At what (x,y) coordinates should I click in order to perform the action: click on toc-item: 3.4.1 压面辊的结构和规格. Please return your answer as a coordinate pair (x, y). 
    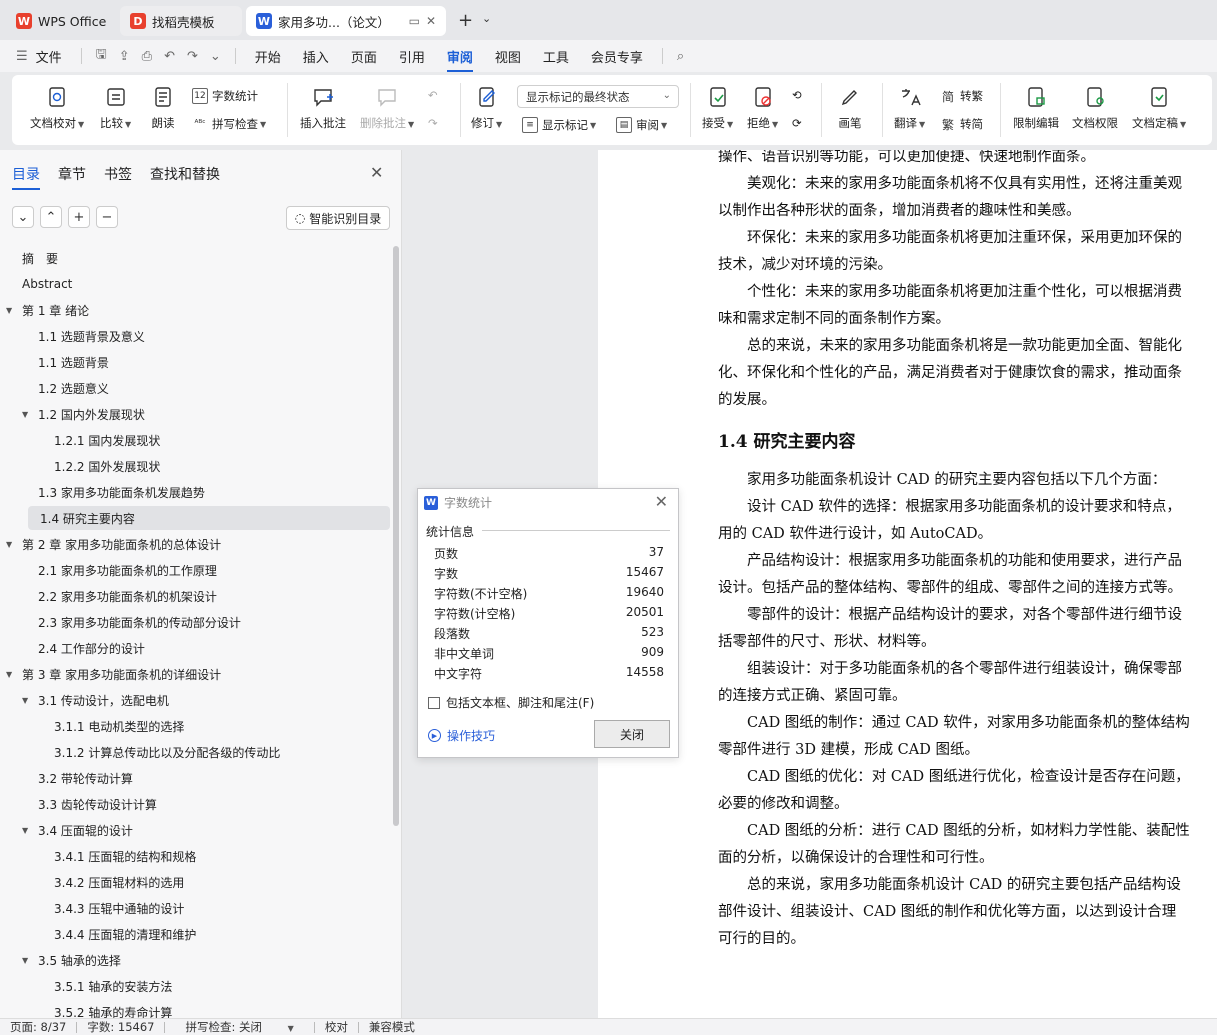
    Looking at the image, I should click on (98, 856).